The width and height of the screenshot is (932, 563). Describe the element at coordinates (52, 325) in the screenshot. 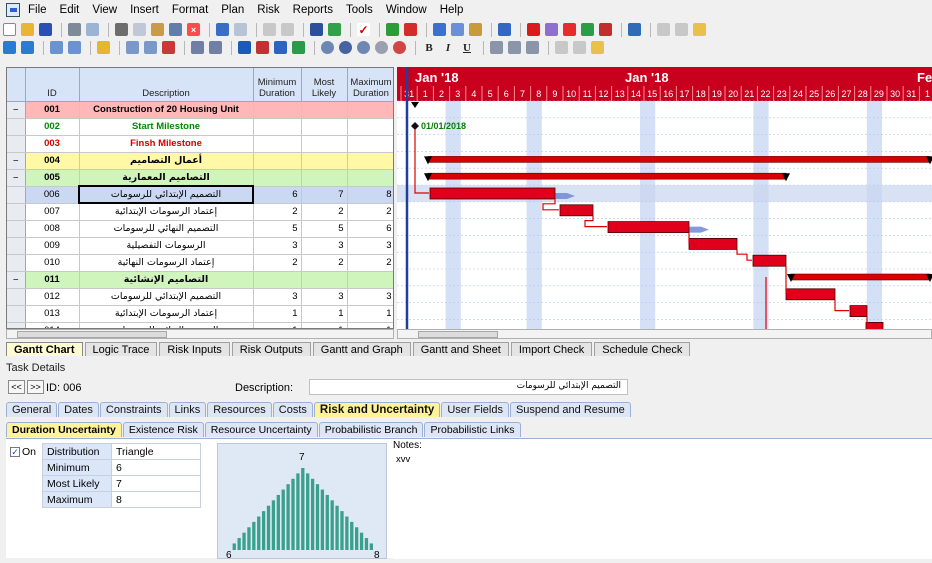

I see `cell-id: 014` at that location.